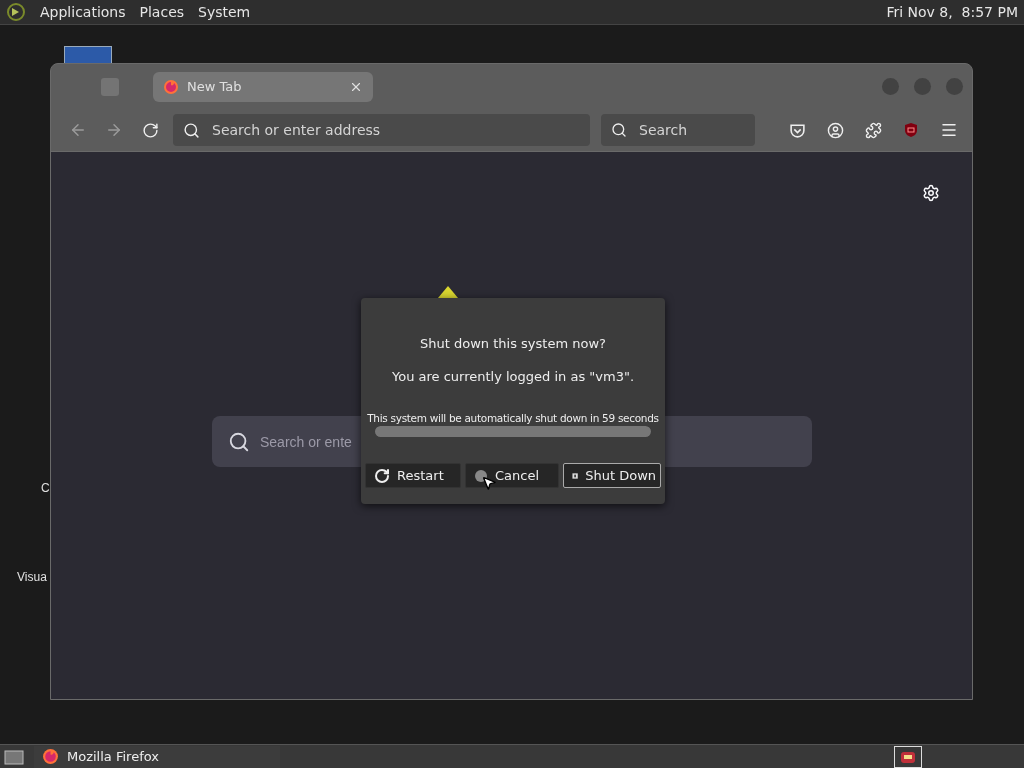 The height and width of the screenshot is (768, 1024). What do you see at coordinates (513, 343) in the screenshot?
I see `dialog-title: Shut down this system now?` at bounding box center [513, 343].